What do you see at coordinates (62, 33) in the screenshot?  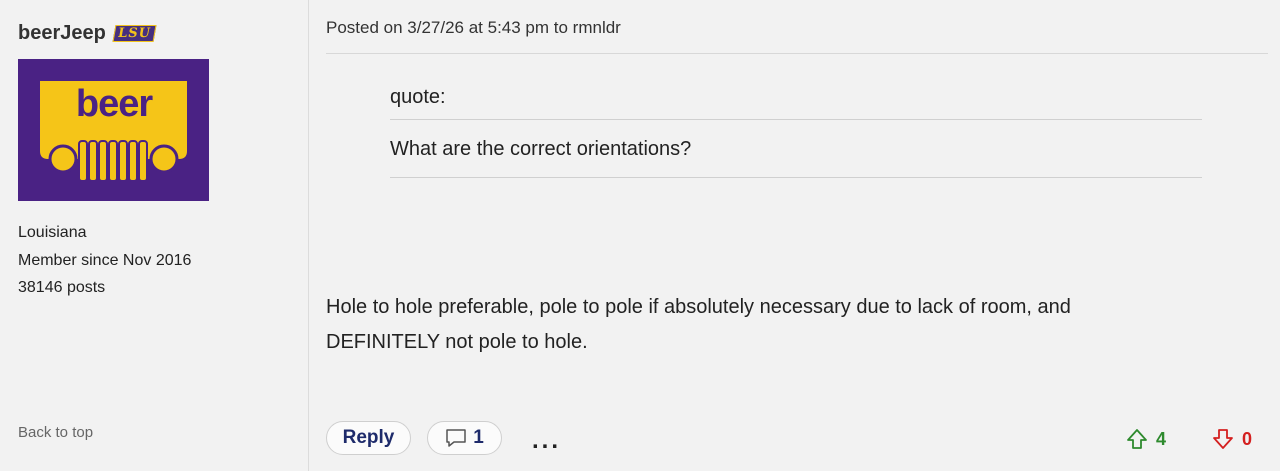 I see `username-link: beerJeep` at bounding box center [62, 33].